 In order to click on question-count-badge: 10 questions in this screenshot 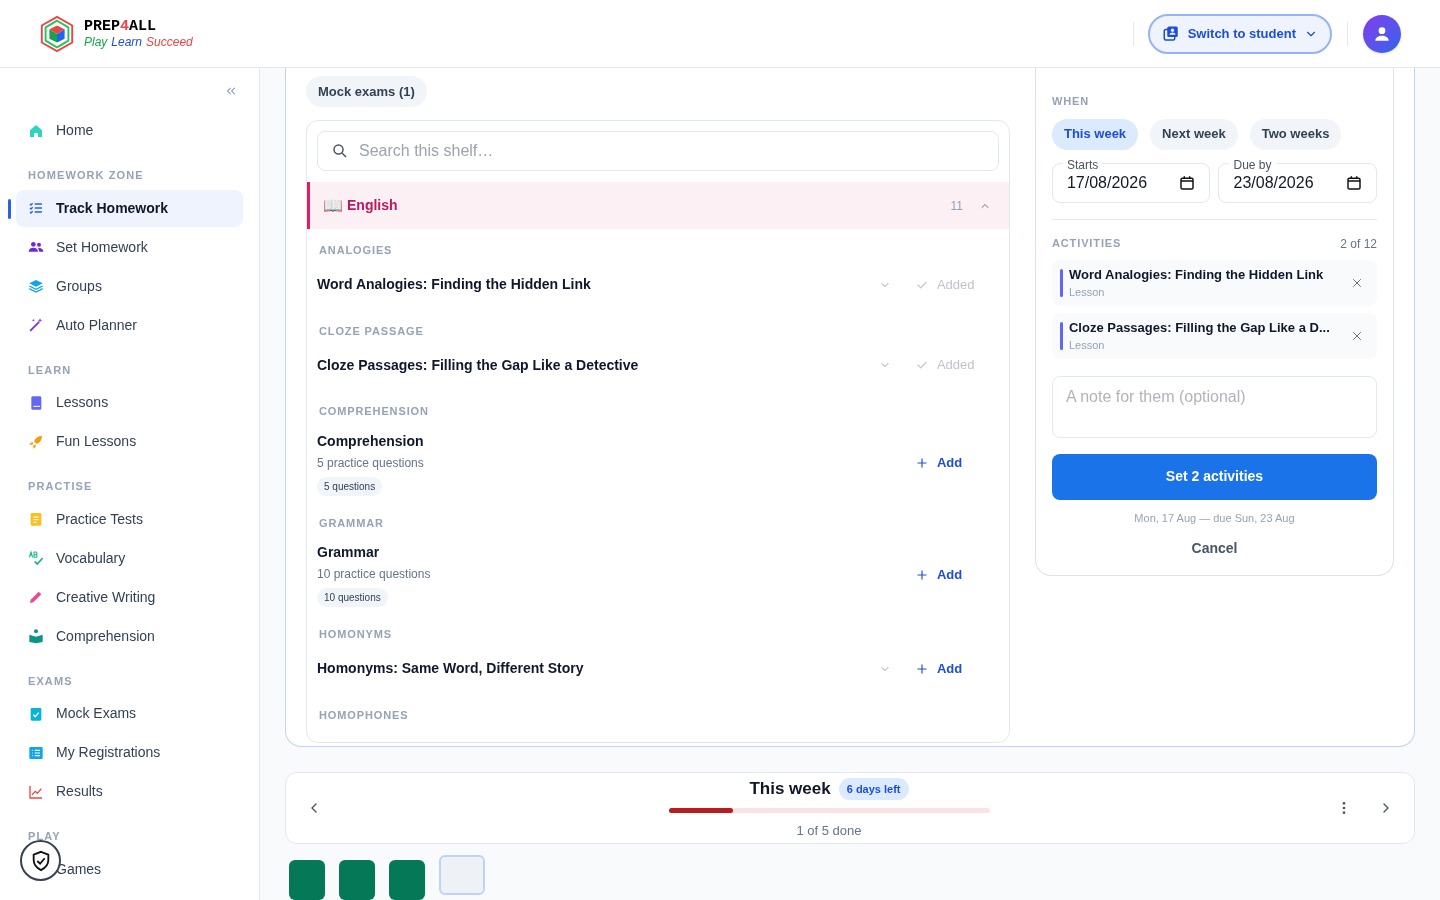, I will do `click(352, 597)`.